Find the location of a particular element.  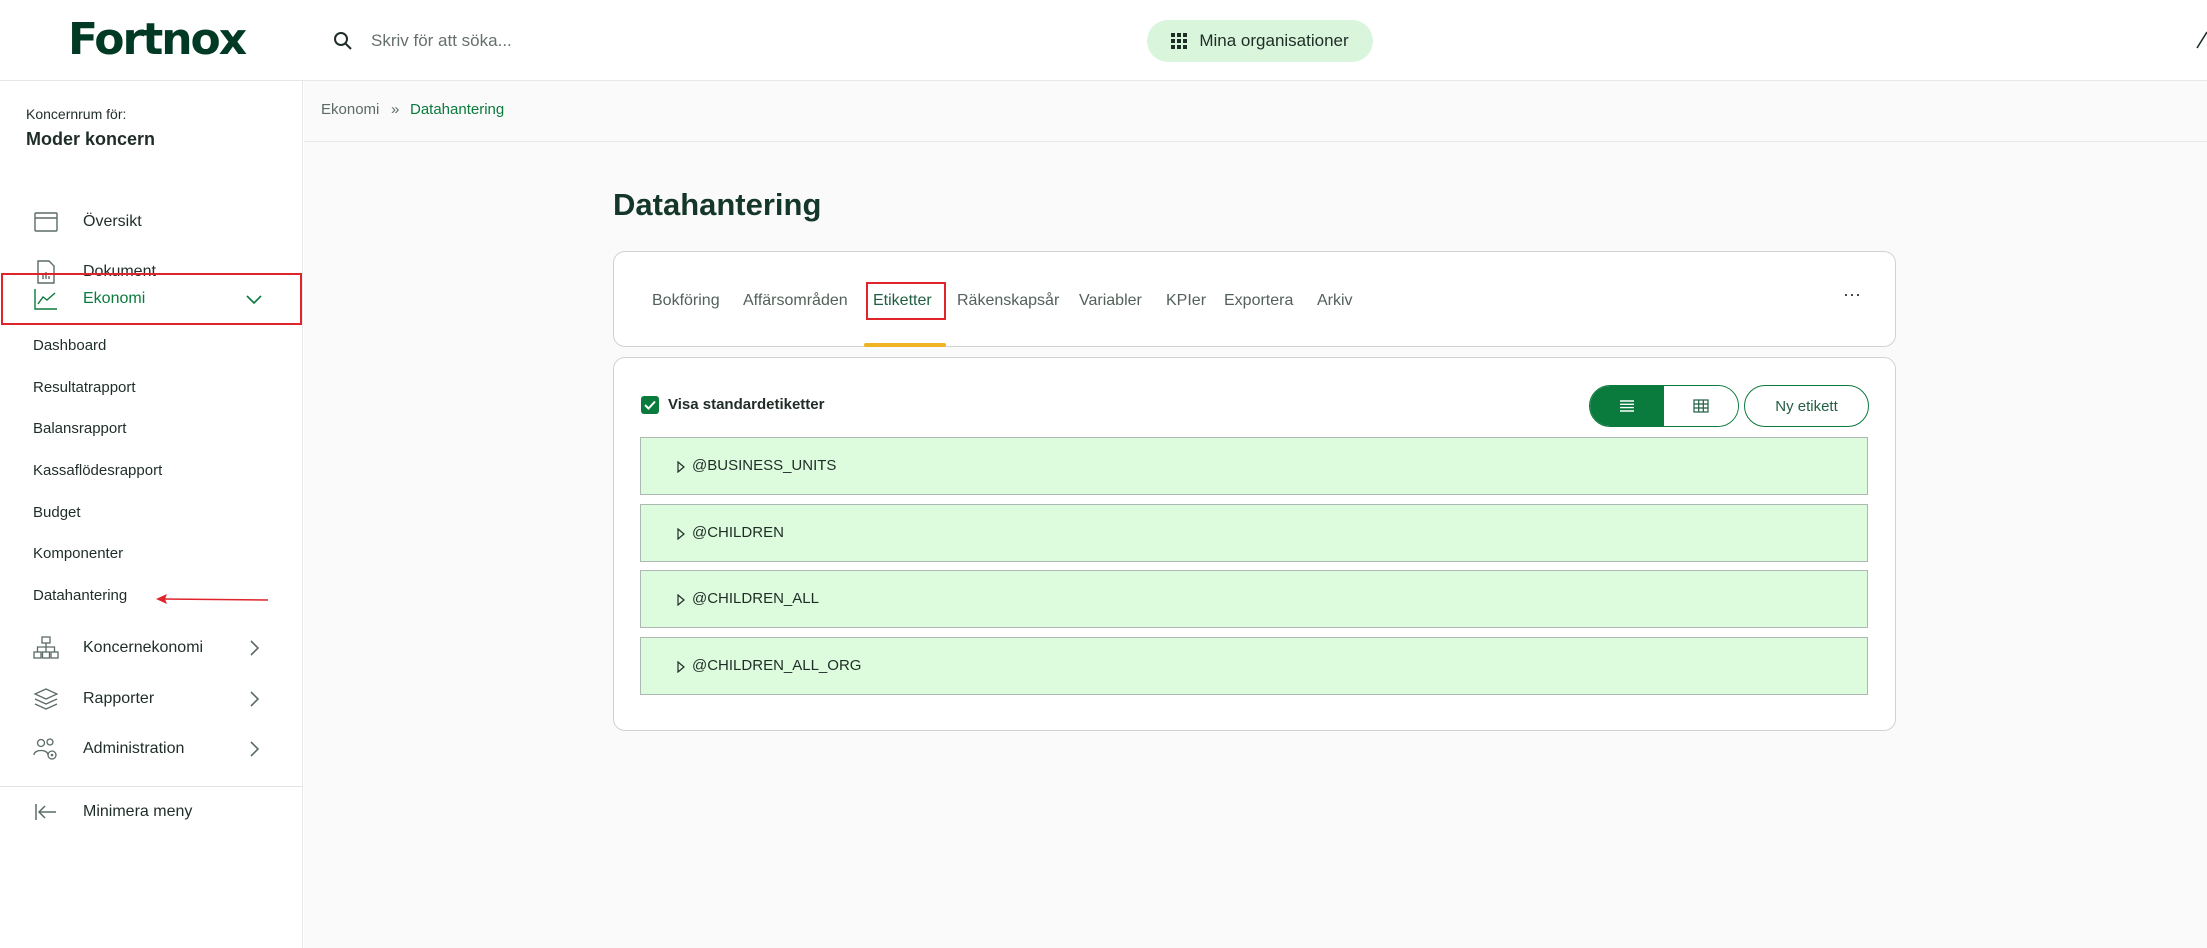

sidebar-item-ekonomi: Ekonomi is located at coordinates (151, 299).